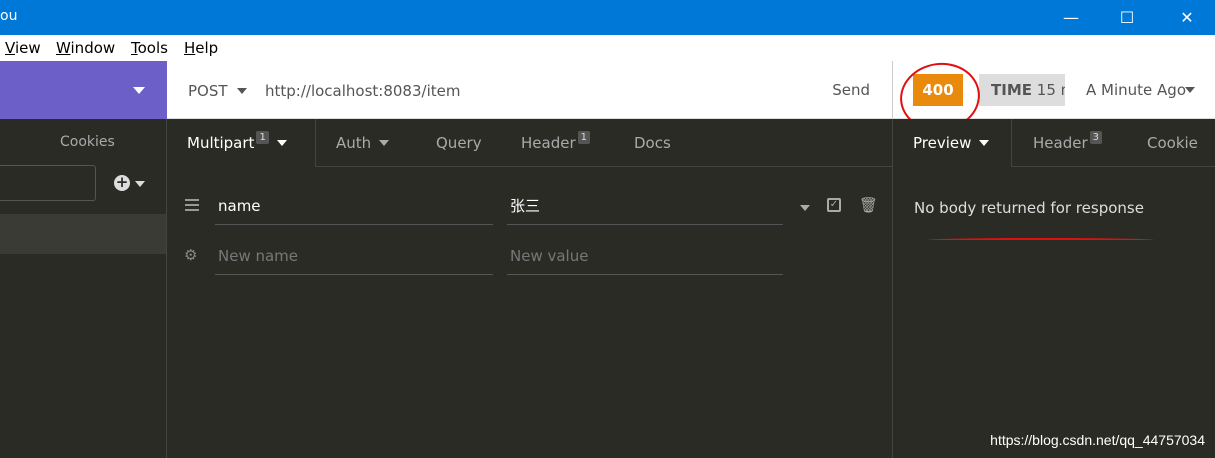 Image resolution: width=1215 pixels, height=458 pixels. What do you see at coordinates (1071, 17) in the screenshot?
I see `minimize-button: —` at bounding box center [1071, 17].